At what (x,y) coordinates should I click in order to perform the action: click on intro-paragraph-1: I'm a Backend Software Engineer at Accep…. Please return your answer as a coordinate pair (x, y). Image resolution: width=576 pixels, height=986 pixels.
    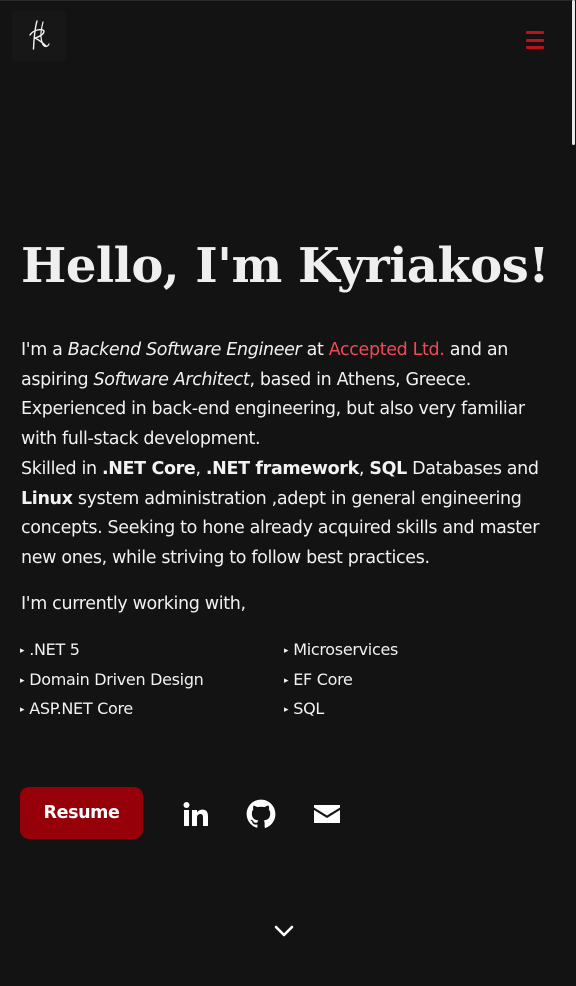
    Looking at the image, I should click on (286, 395).